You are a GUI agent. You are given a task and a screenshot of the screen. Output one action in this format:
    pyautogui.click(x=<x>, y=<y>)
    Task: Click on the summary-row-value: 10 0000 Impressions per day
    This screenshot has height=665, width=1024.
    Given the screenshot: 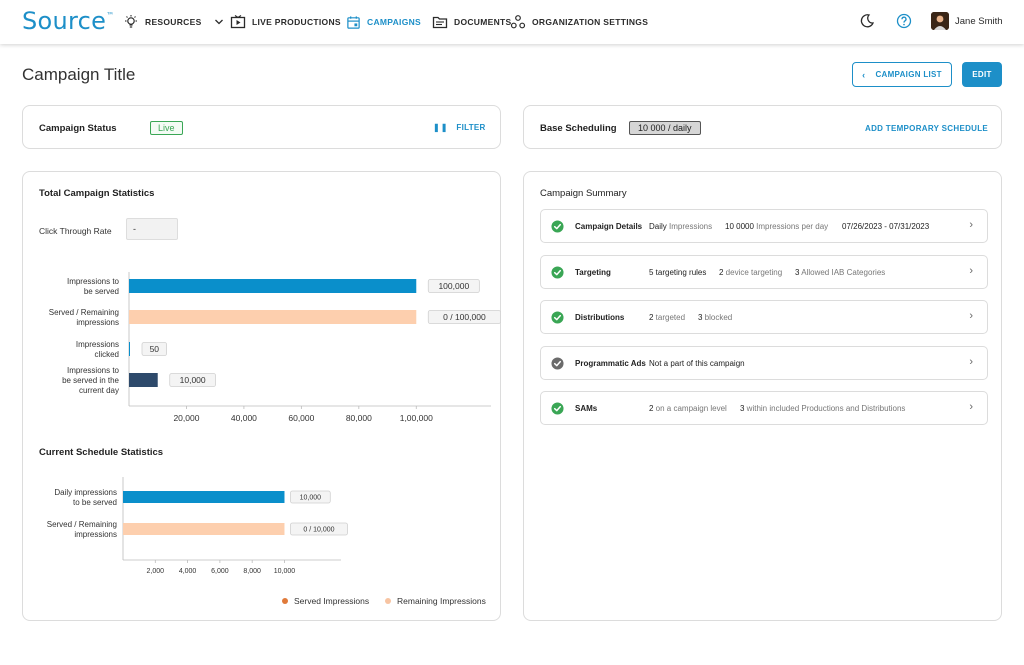 What is the action you would take?
    pyautogui.click(x=777, y=226)
    